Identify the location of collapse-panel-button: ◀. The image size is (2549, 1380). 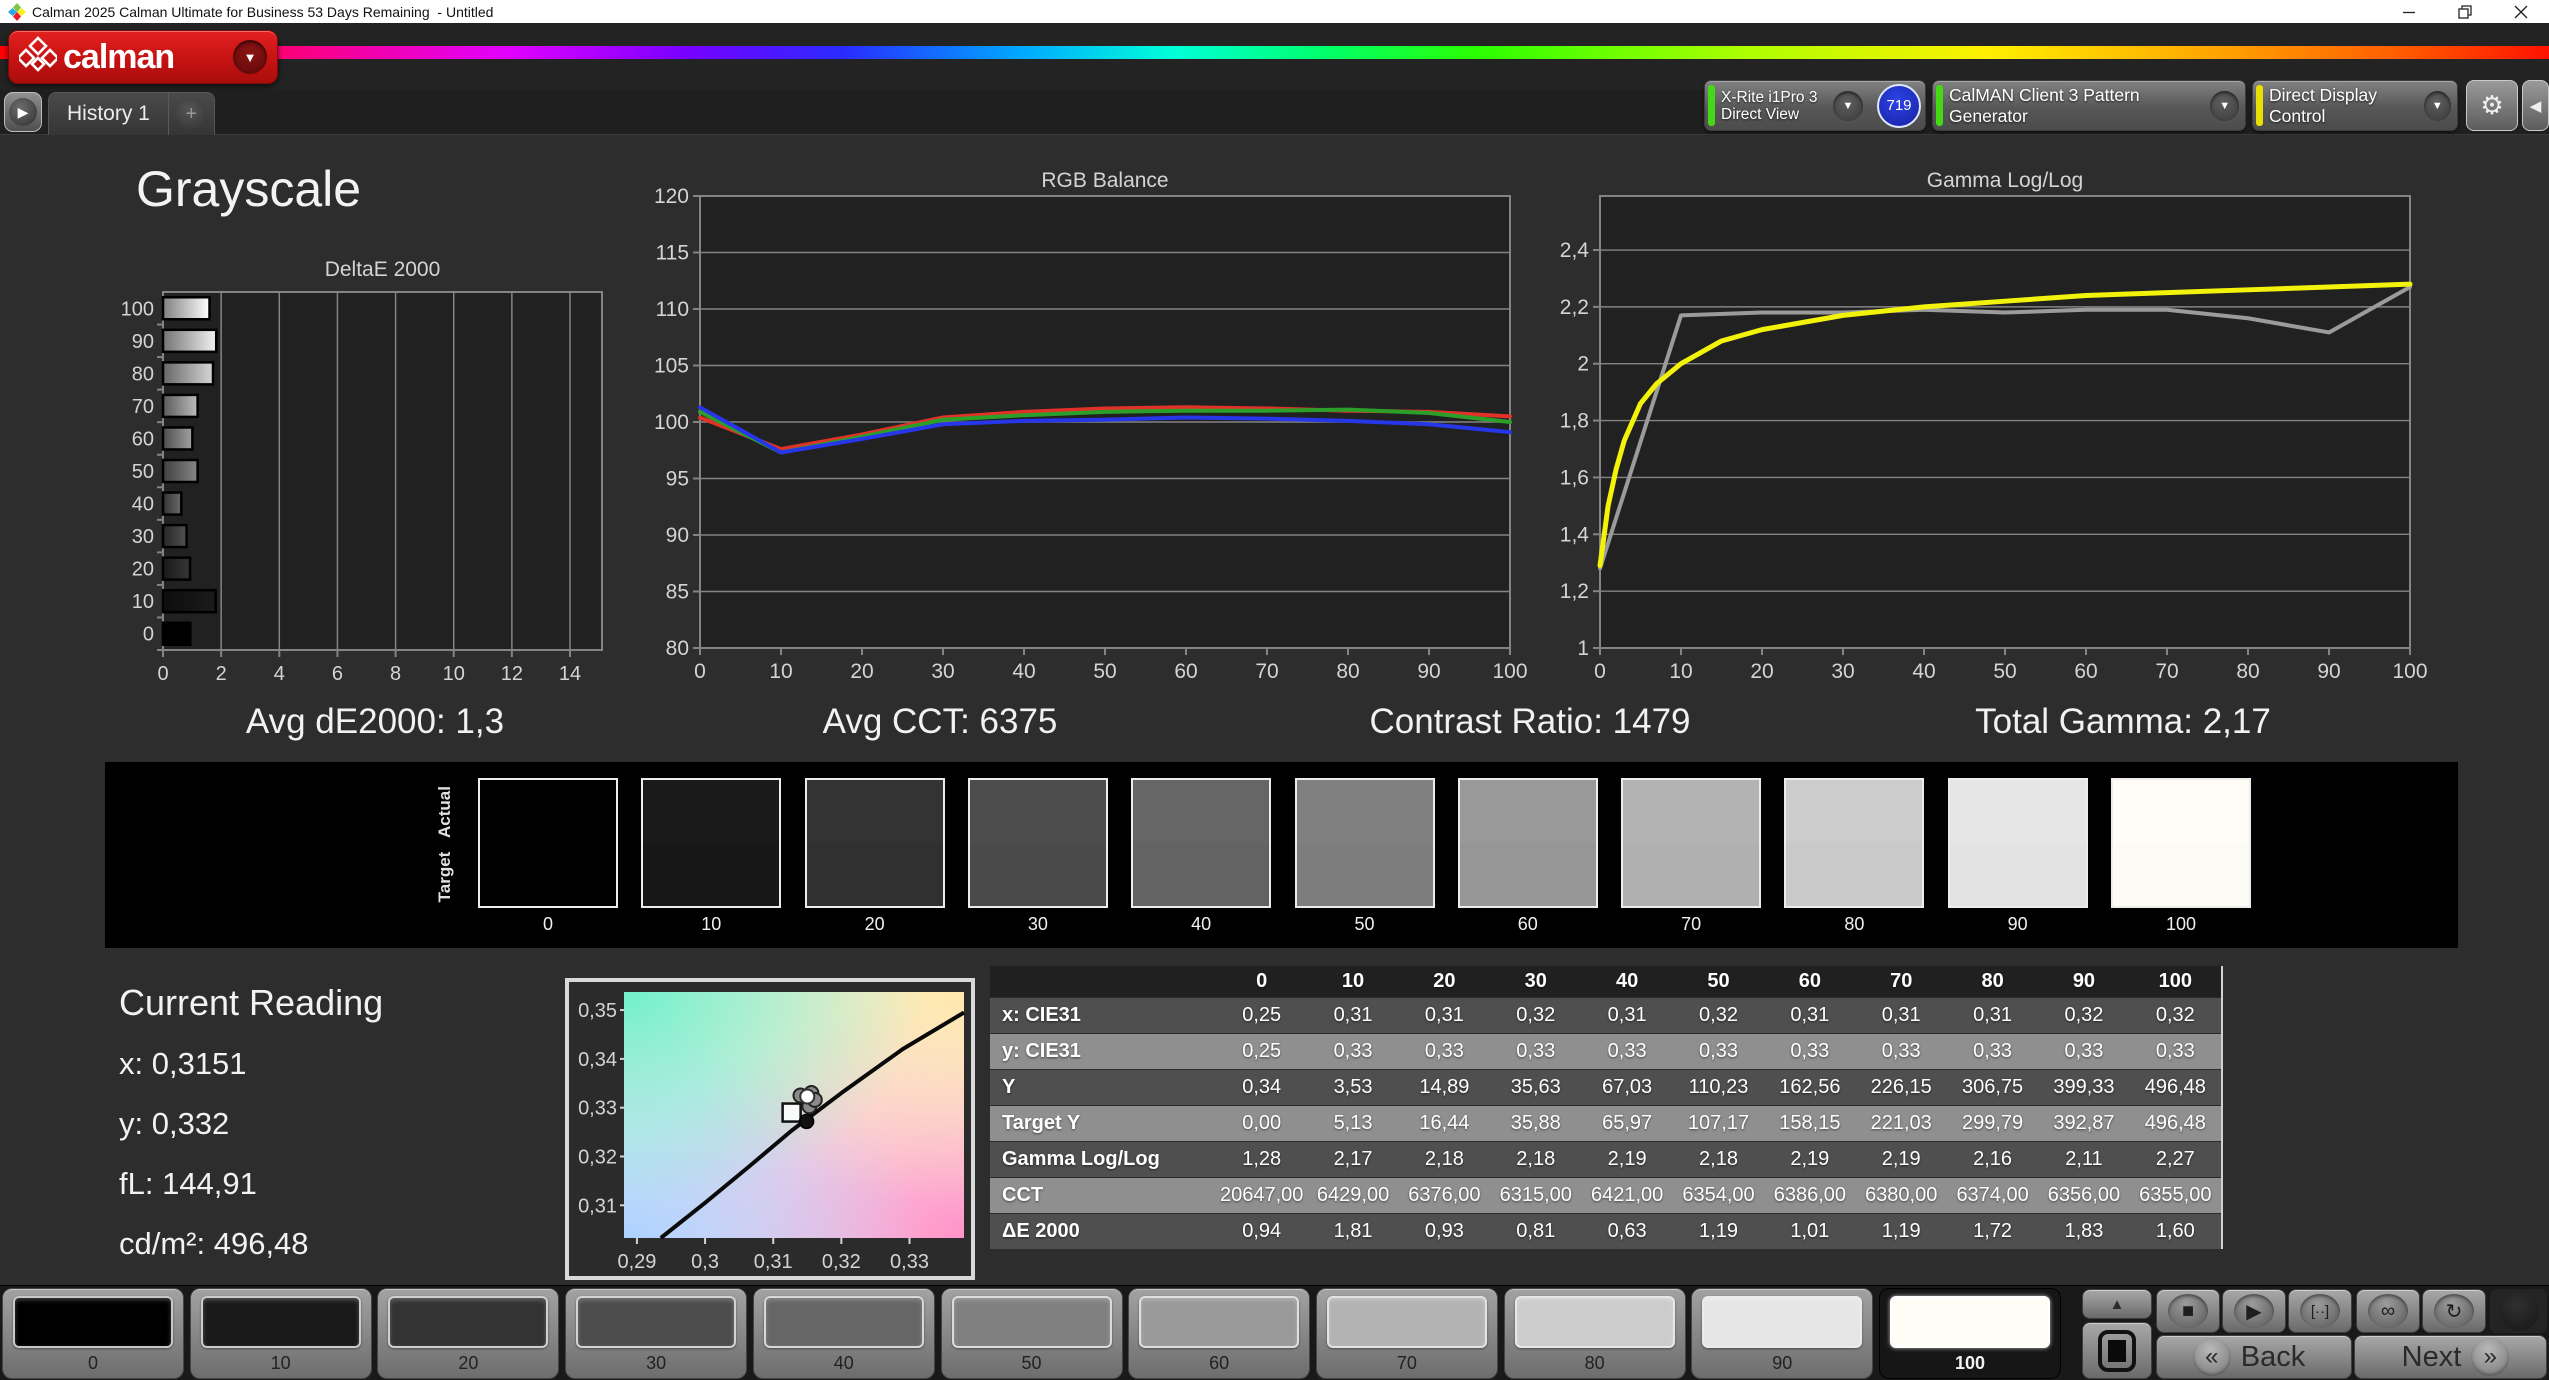
(2535, 105).